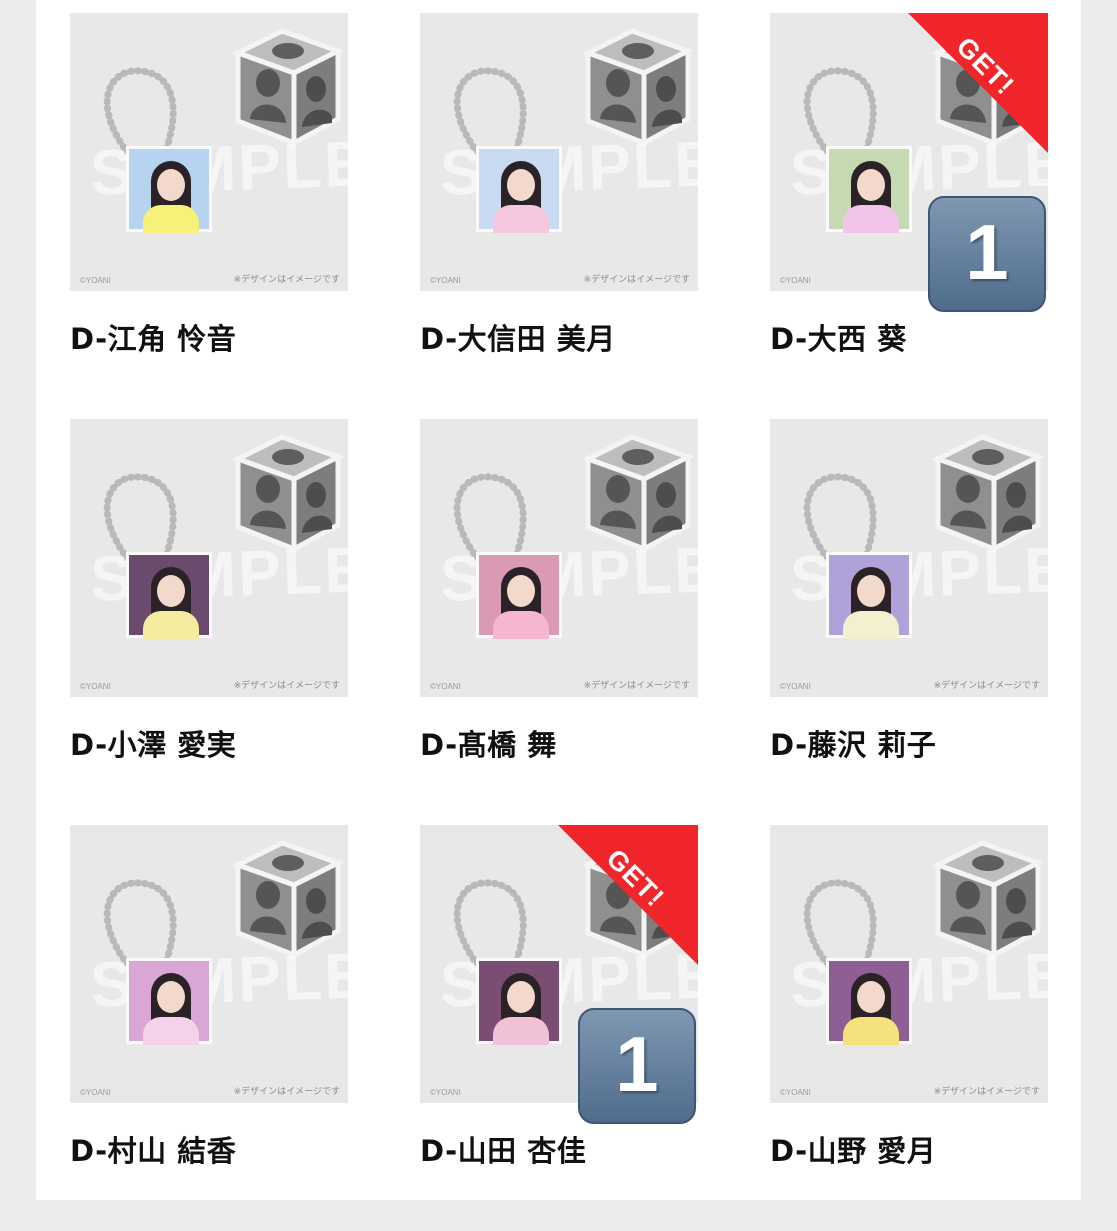  I want to click on product-card: SAMPLE ©YOANI ※デザインはイメージです D-村山 結香, so click(209, 1028).